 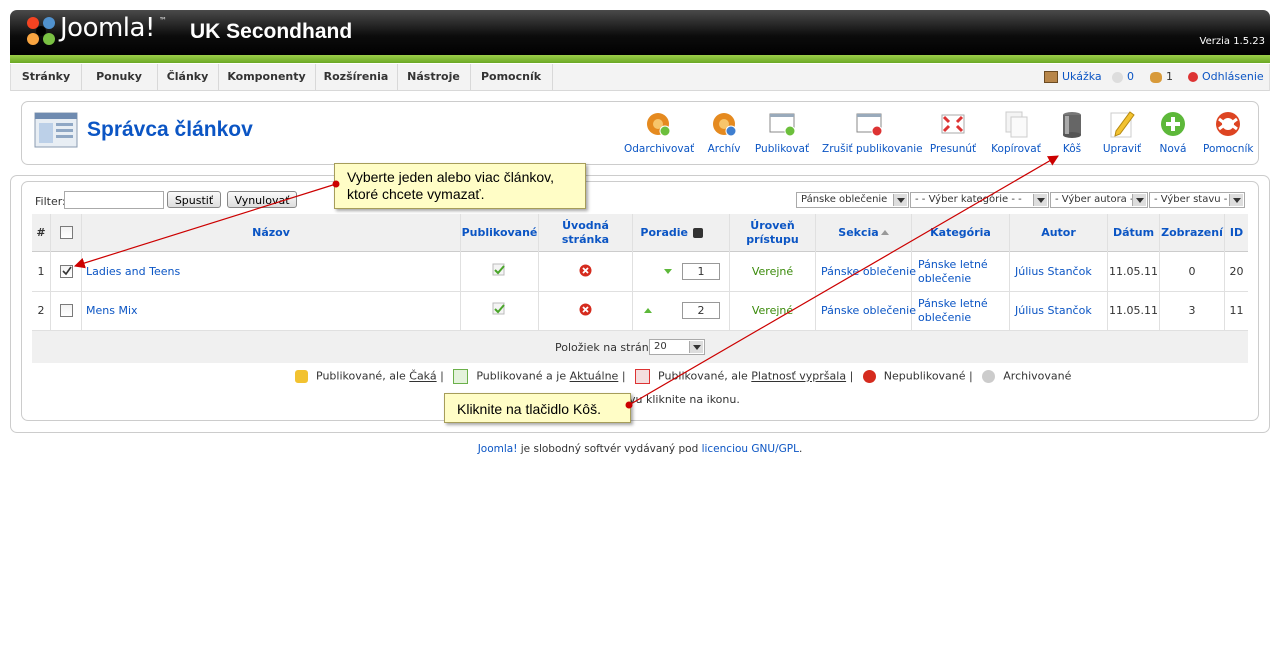 I want to click on move-icon, so click(x=953, y=124).